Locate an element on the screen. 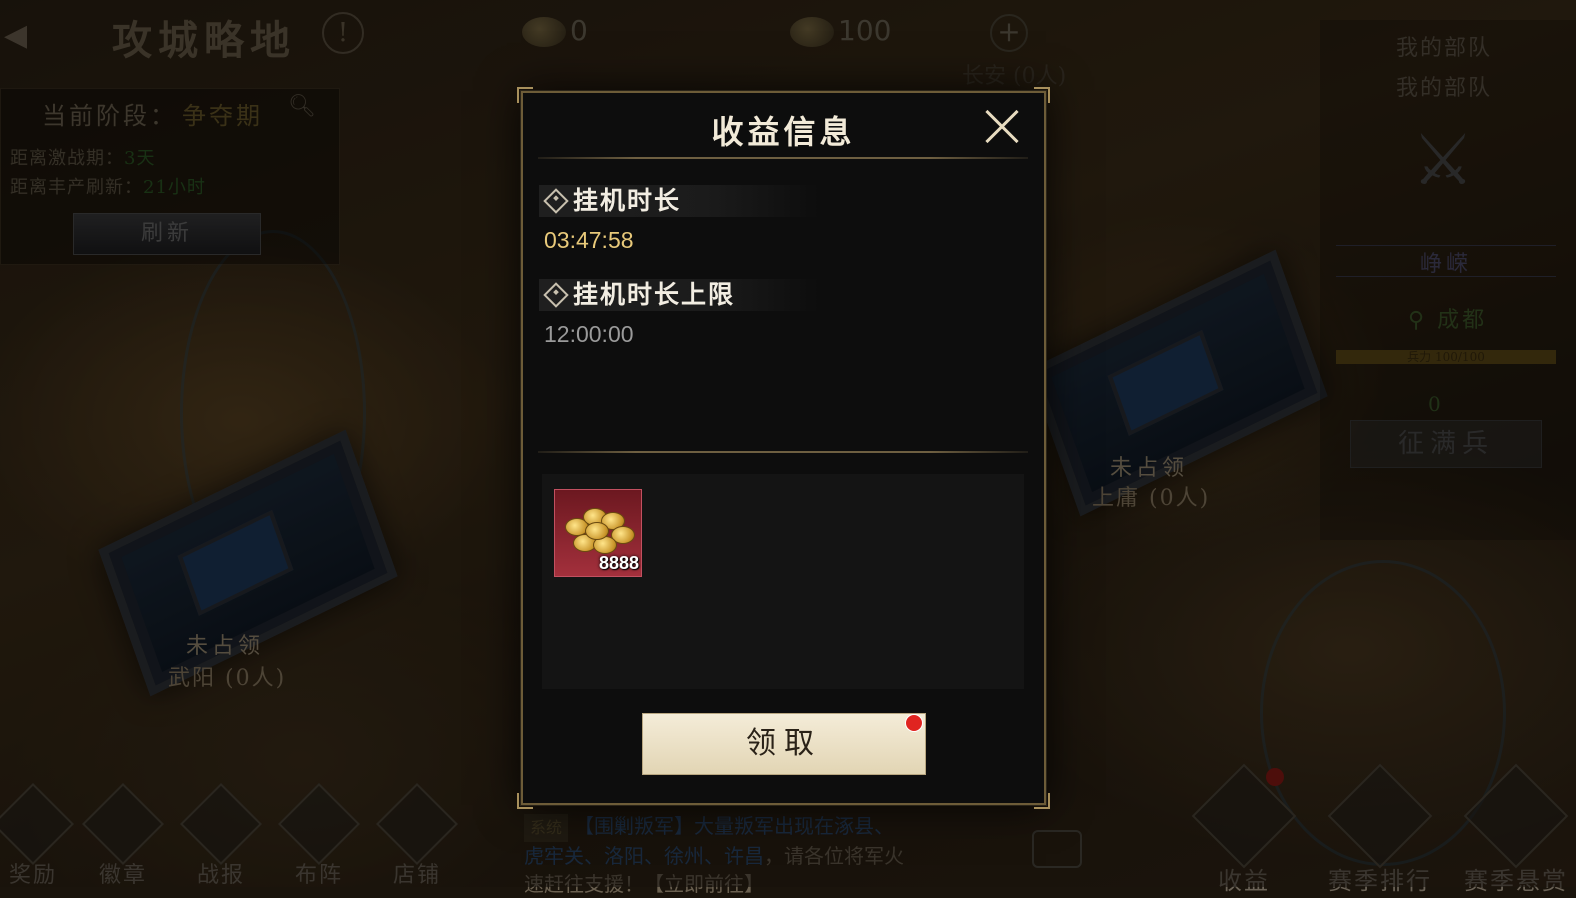 This screenshot has height=898, width=1576. idle-duration-header: 挂机时长 is located at coordinates (679, 201).